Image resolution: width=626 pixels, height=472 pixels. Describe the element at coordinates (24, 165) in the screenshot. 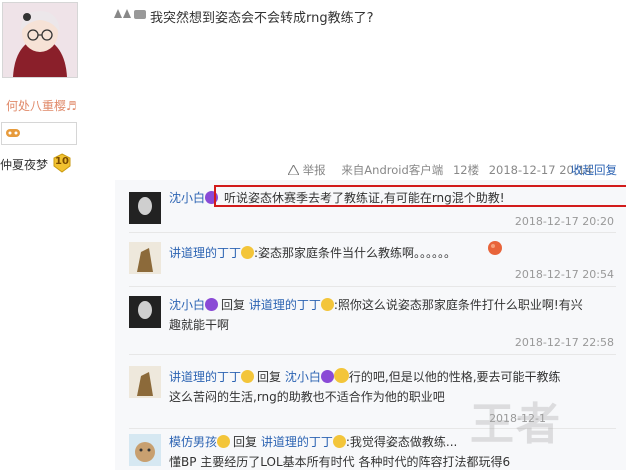

I see `level-name: 仲夏夜梦` at that location.